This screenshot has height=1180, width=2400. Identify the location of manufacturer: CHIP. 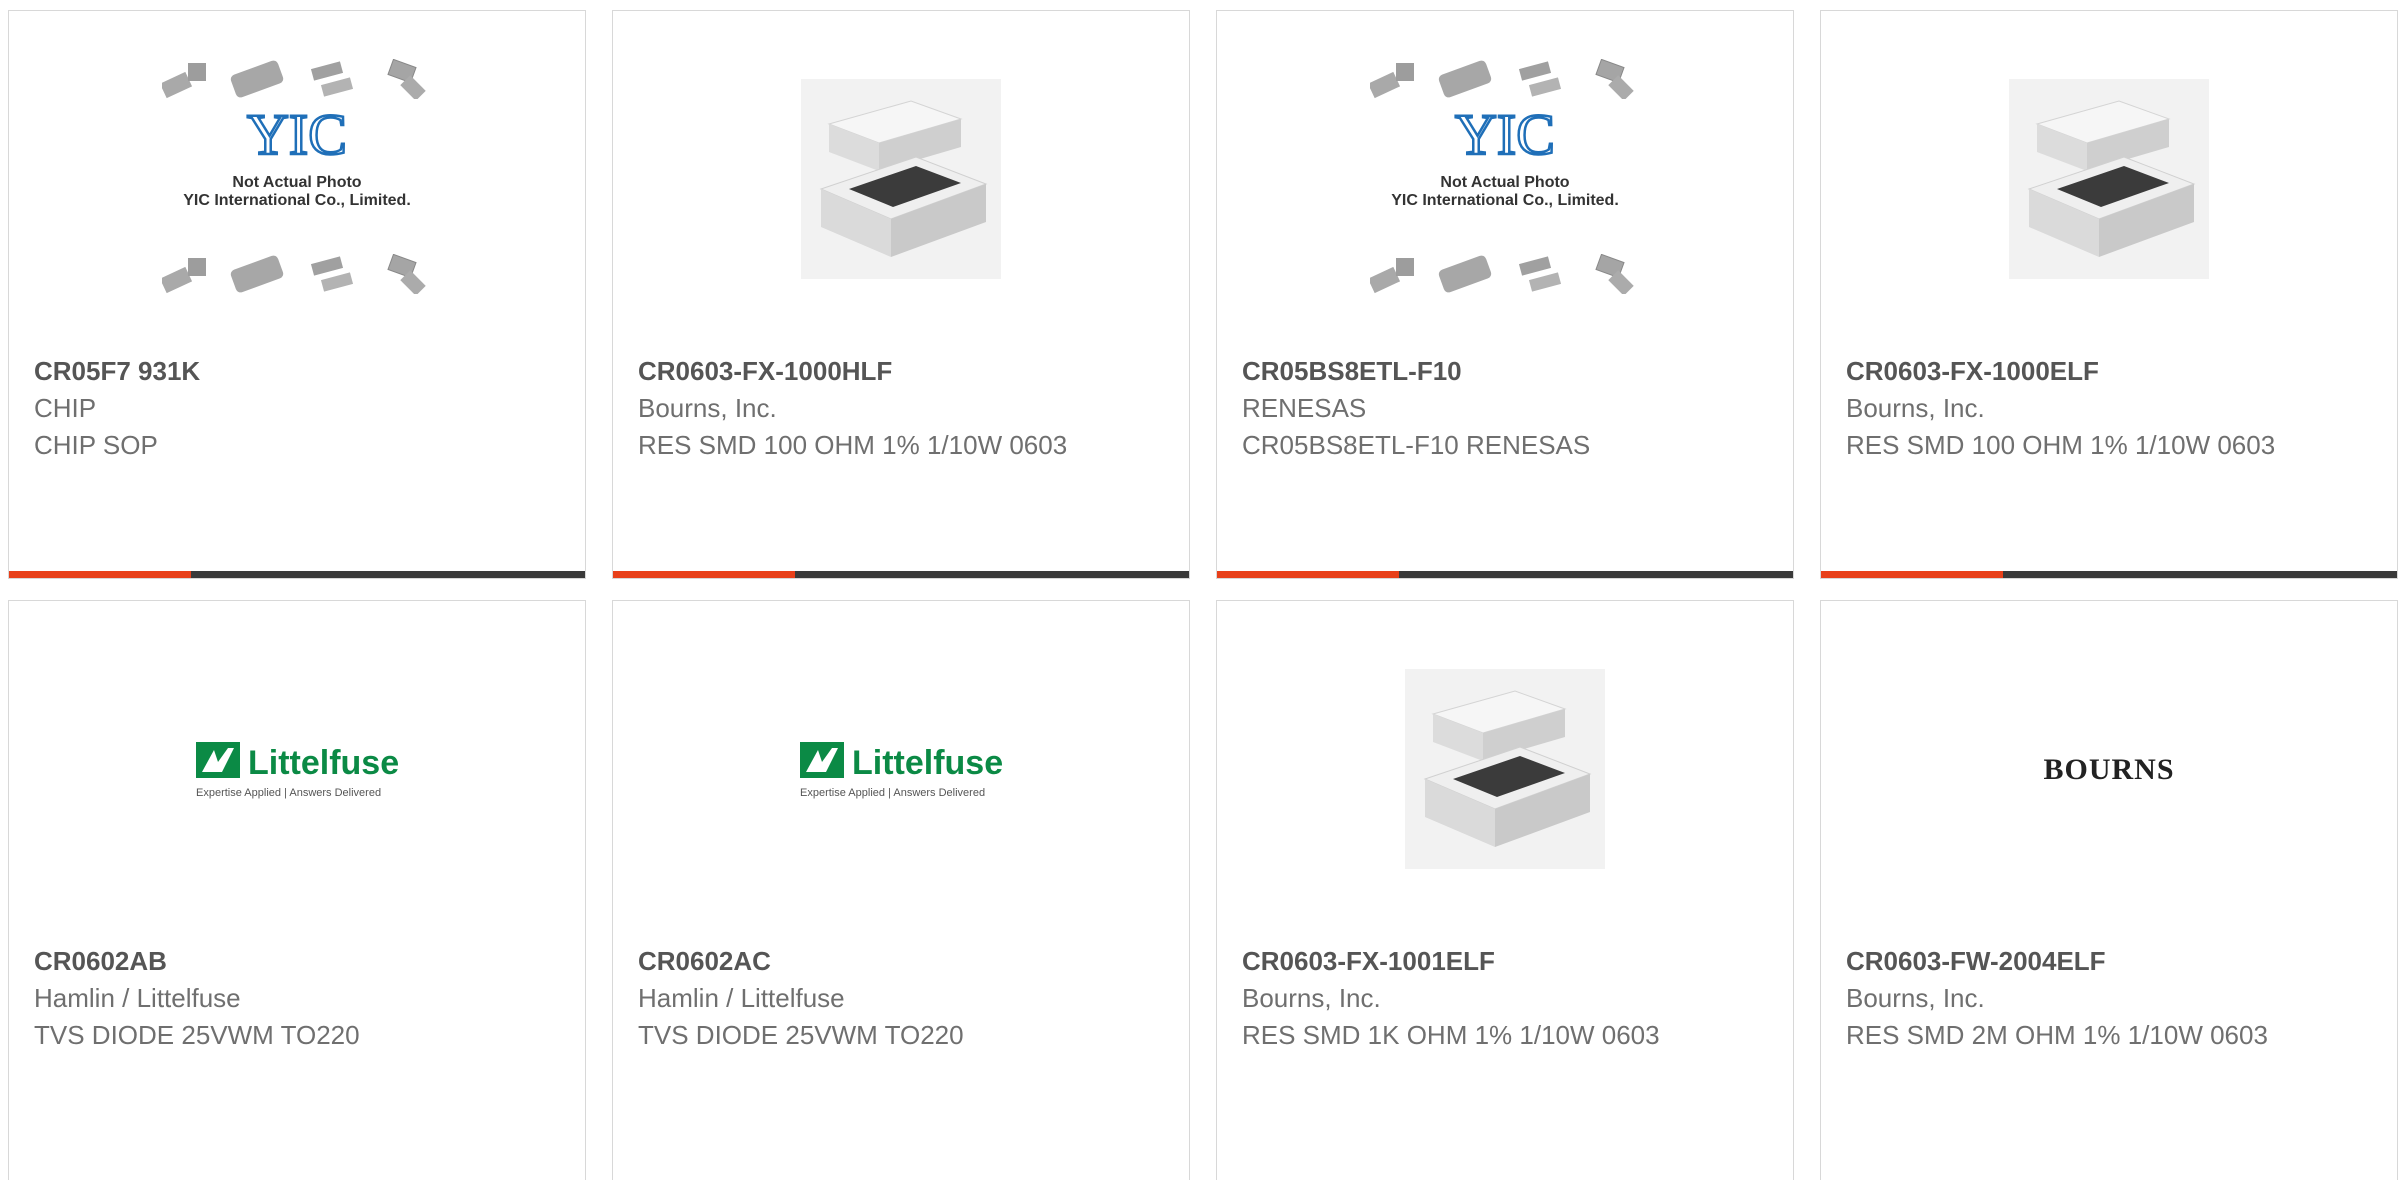
(65, 408).